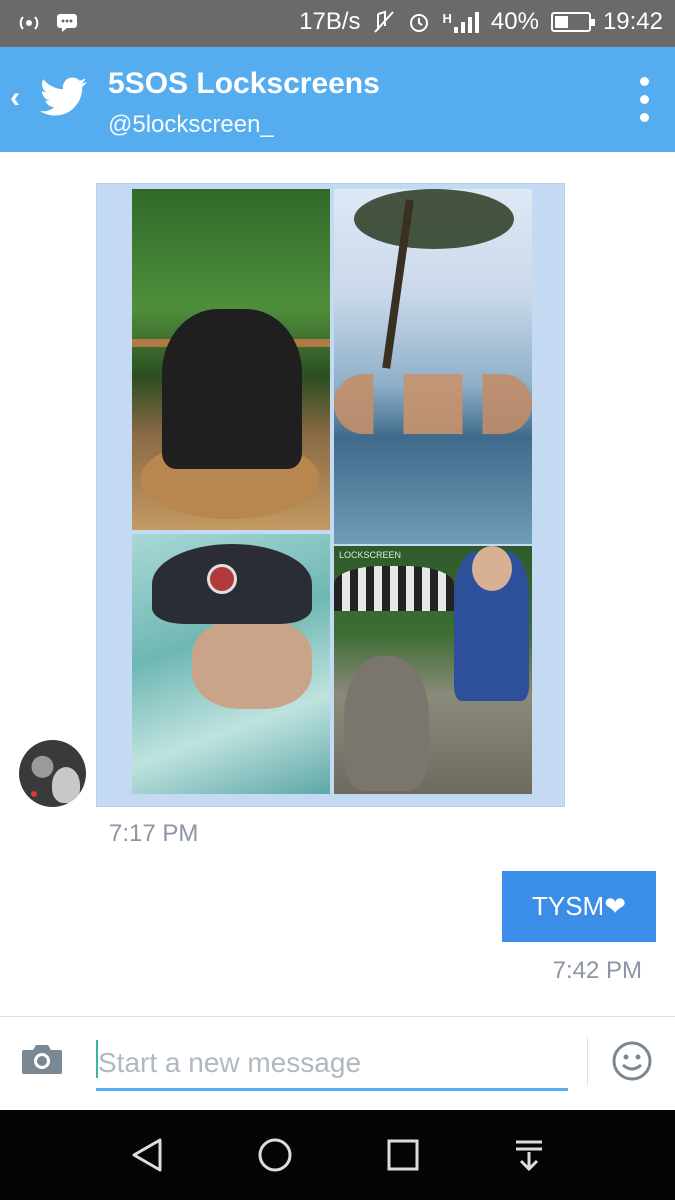  I want to click on notifications-icon, so click(529, 1155).